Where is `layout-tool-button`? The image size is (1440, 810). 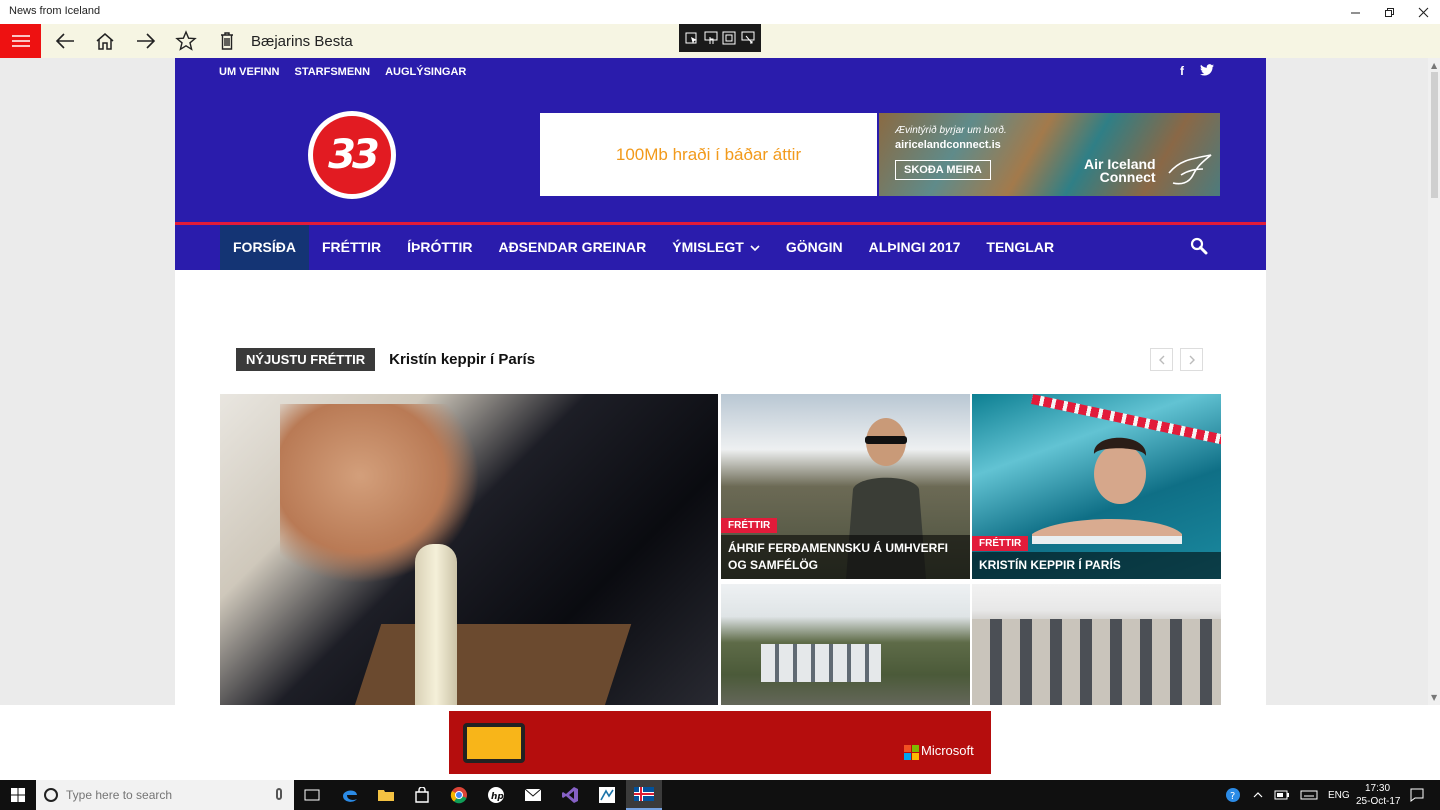
layout-tool-button is located at coordinates (729, 38).